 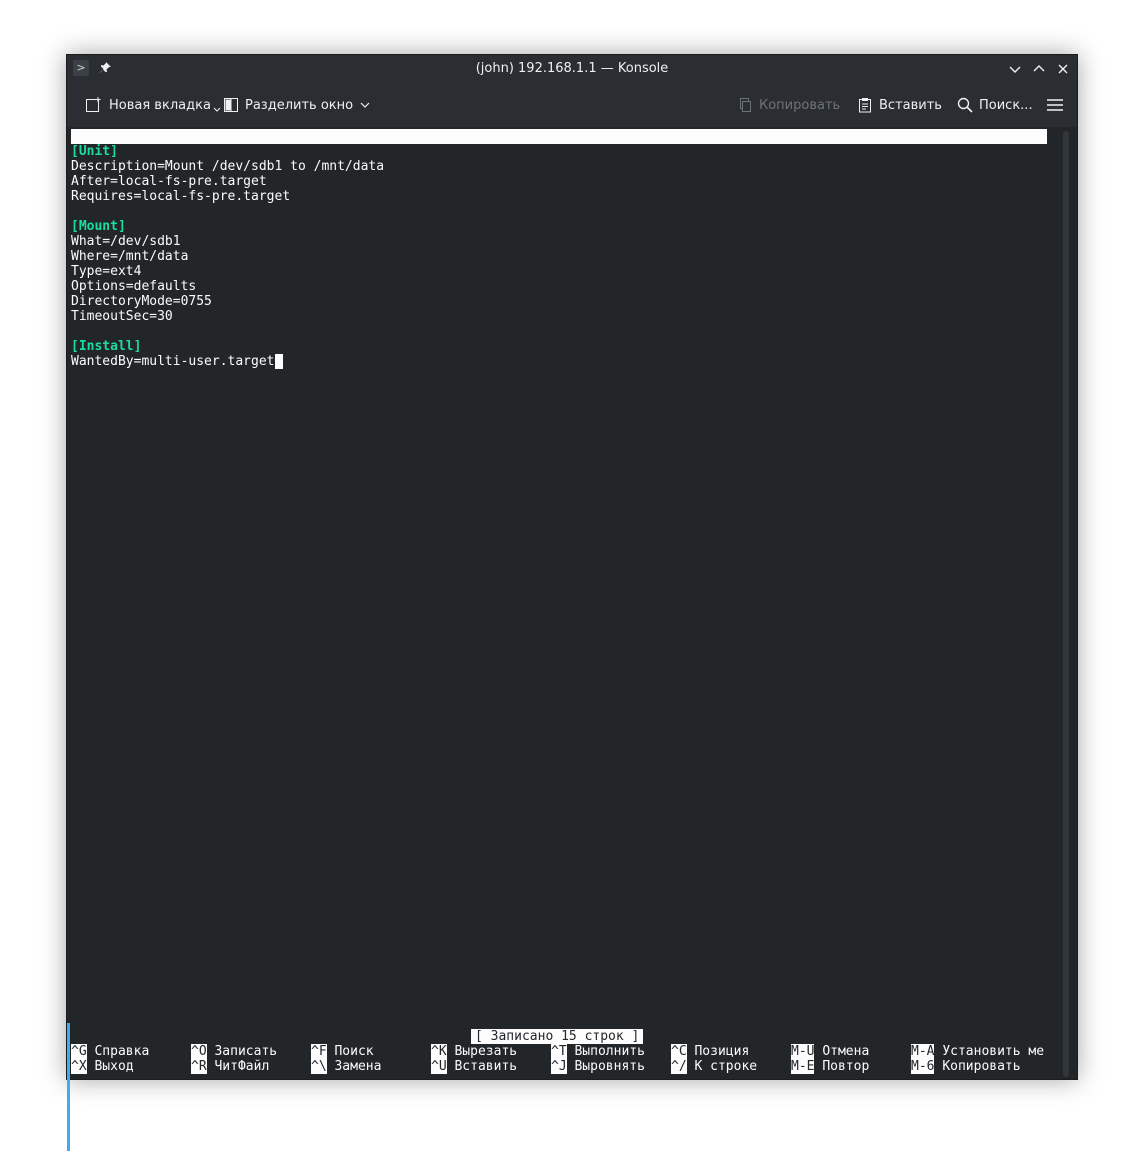 What do you see at coordinates (609, 1066) in the screenshot?
I see `shortcut-label: Выровнять` at bounding box center [609, 1066].